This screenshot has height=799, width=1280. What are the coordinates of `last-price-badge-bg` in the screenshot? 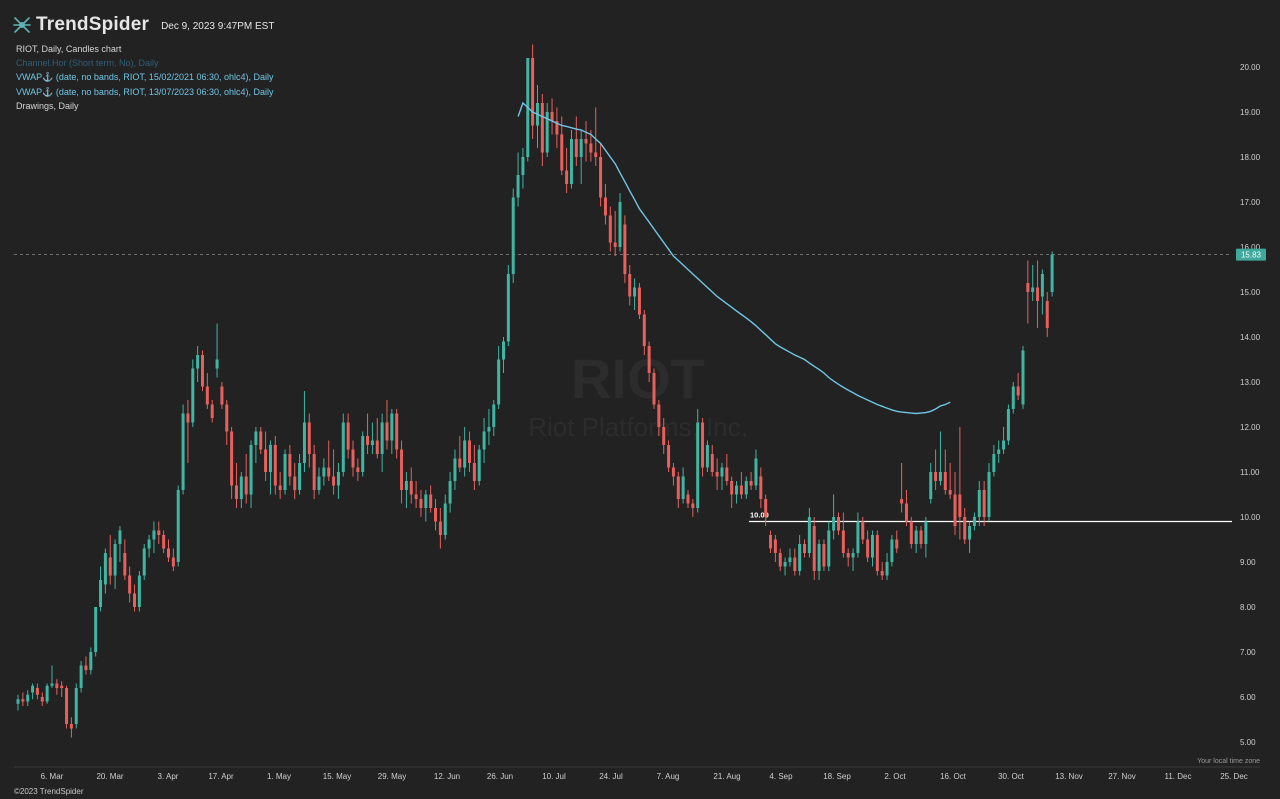 It's located at (1251, 254).